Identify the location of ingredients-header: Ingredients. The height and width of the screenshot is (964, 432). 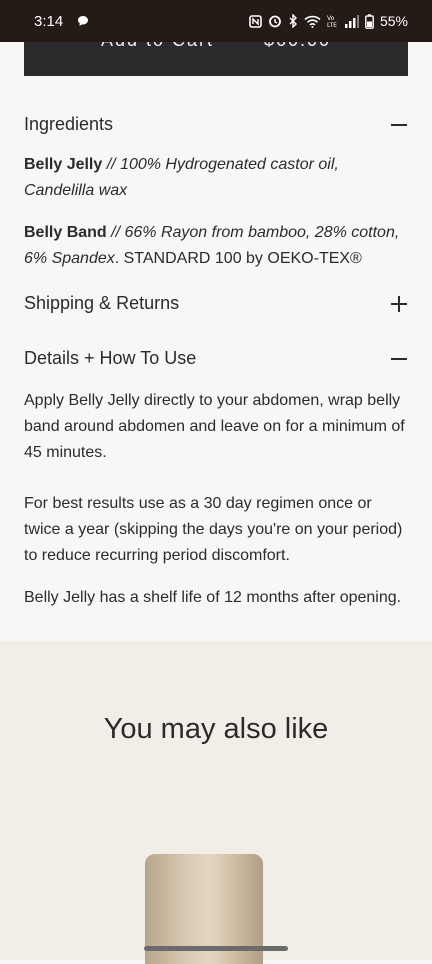
(216, 124).